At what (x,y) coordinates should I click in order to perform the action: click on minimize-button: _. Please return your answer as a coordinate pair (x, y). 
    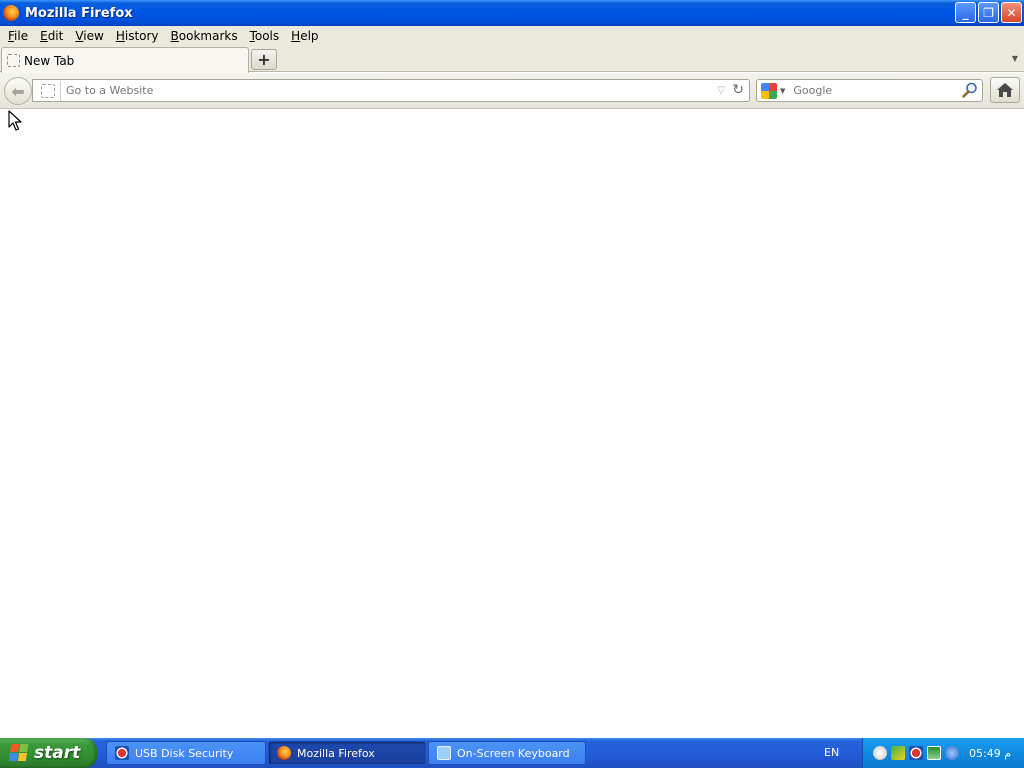
    Looking at the image, I should click on (965, 12).